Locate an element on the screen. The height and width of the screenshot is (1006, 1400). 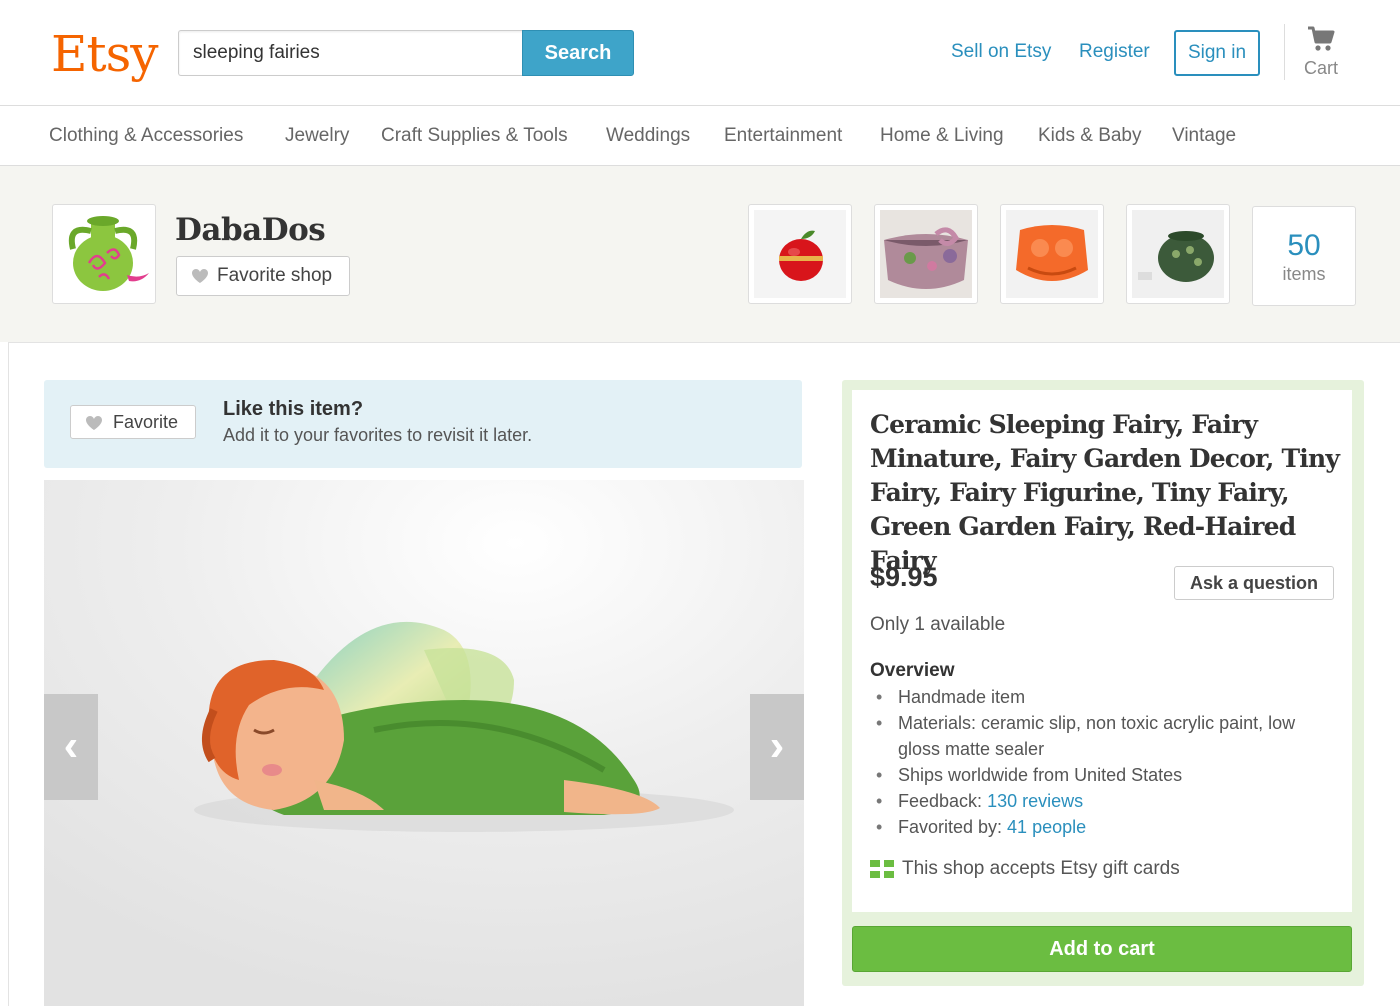
reviews-link: 130 reviews is located at coordinates (1035, 801).